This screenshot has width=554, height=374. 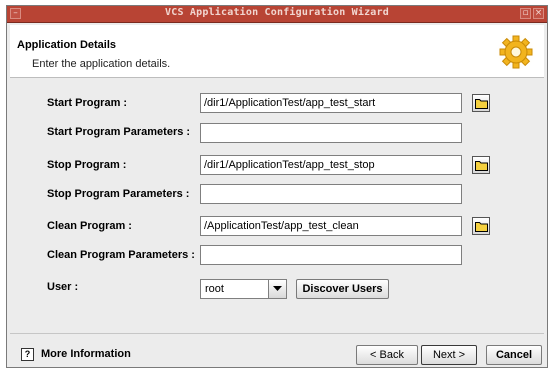 I want to click on user-select: root, so click(x=243, y=289).